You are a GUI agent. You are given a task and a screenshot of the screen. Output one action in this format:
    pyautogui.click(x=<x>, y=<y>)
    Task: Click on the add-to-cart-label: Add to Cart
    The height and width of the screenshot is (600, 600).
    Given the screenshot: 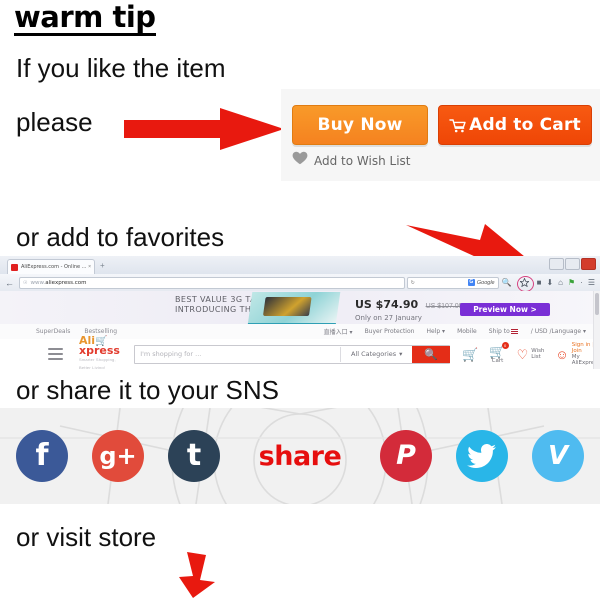 What is the action you would take?
    pyautogui.click(x=525, y=125)
    